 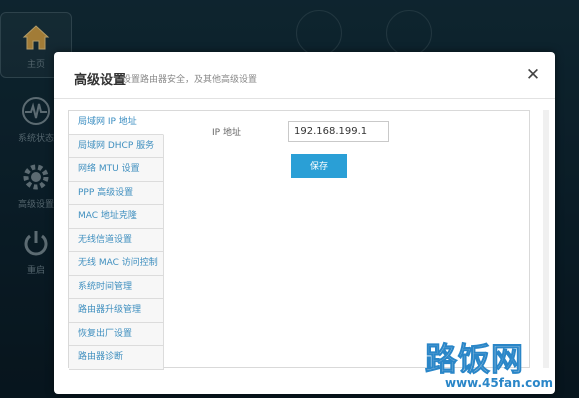 What do you see at coordinates (338, 131) in the screenshot?
I see `ip-address-input` at bounding box center [338, 131].